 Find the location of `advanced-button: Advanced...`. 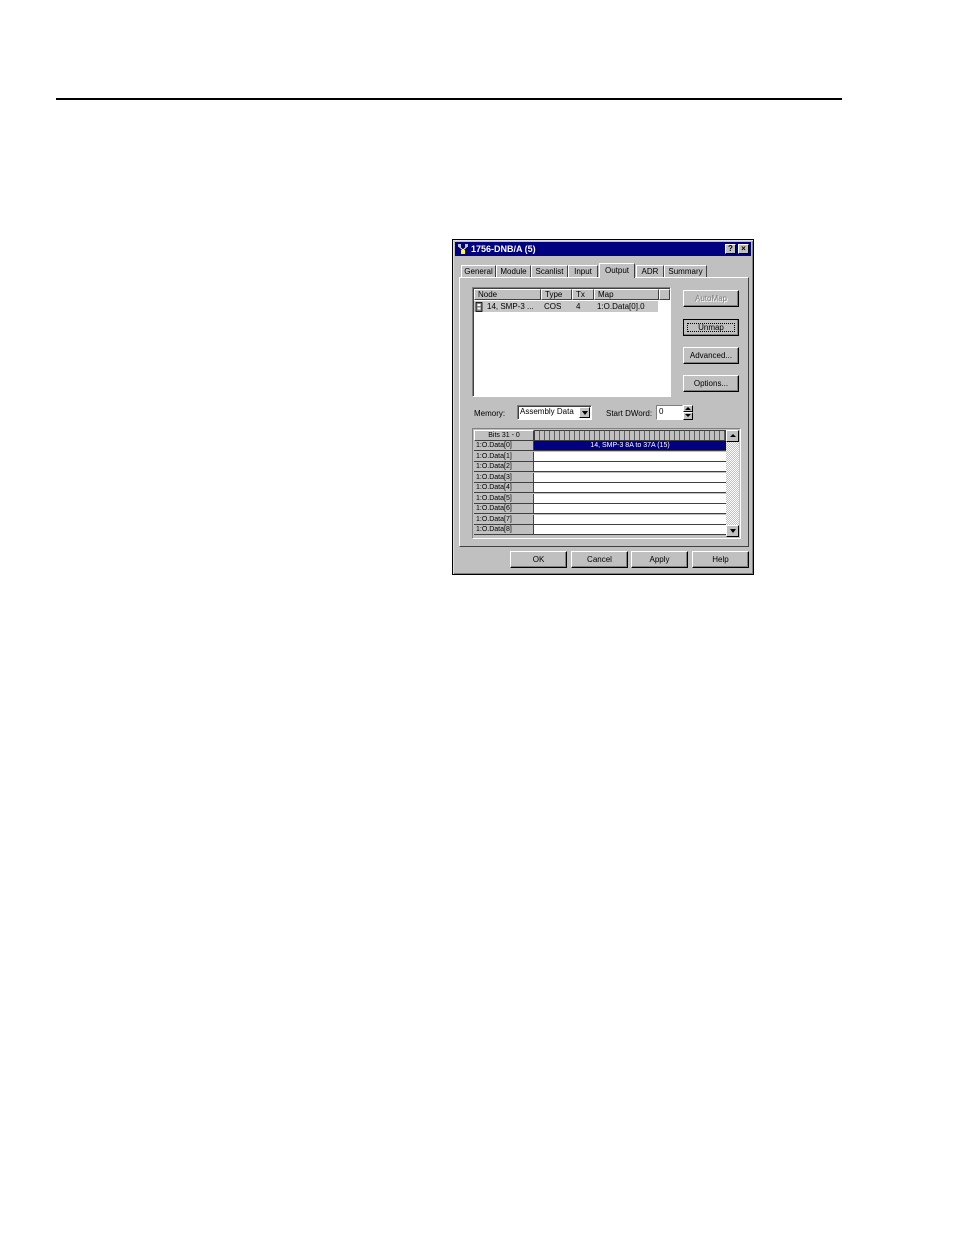

advanced-button: Advanced... is located at coordinates (711, 355).